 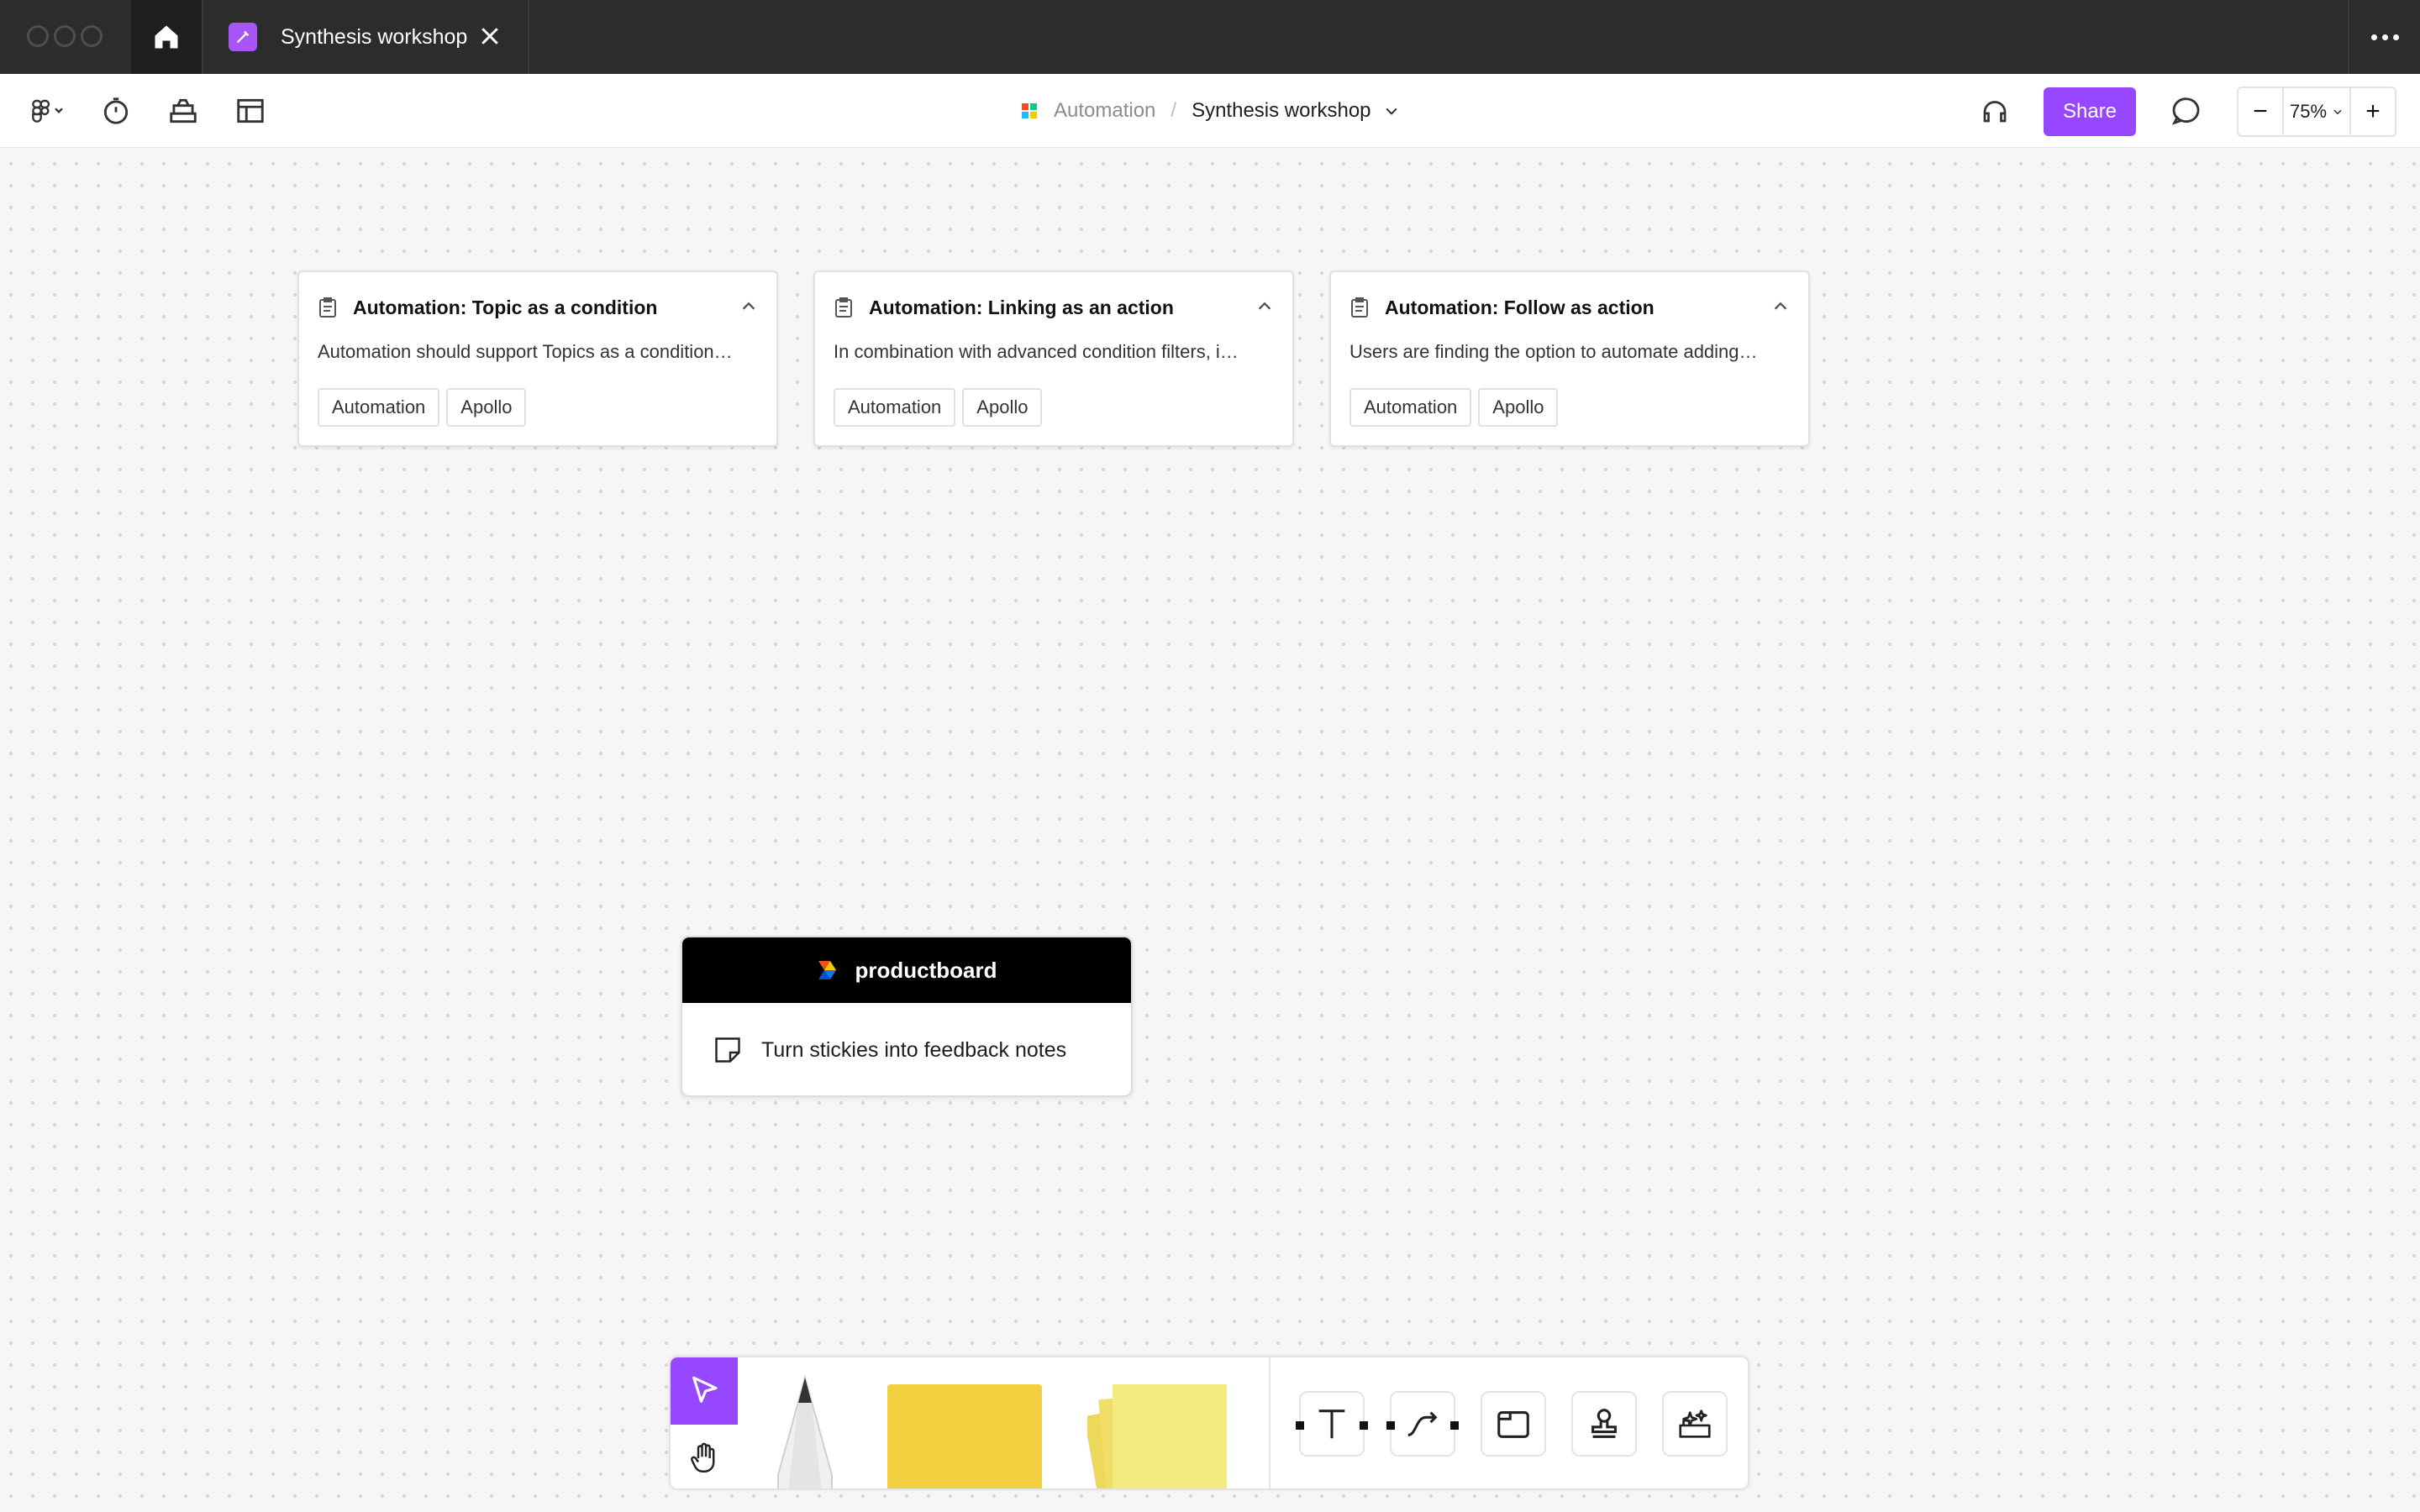 I want to click on sticky-stack-tool, so click(x=1158, y=1436).